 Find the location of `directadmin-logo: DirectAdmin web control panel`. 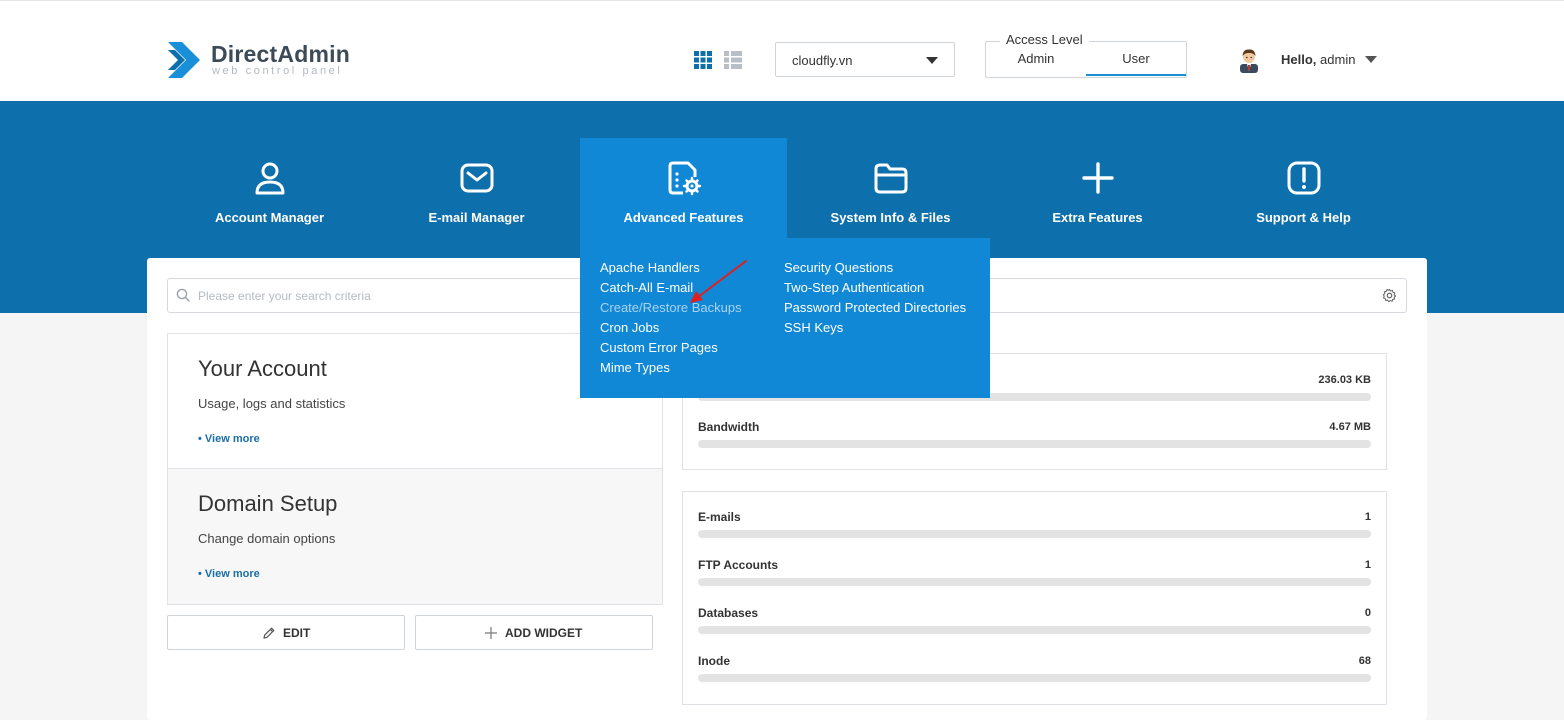

directadmin-logo: DirectAdmin web control panel is located at coordinates (266, 60).